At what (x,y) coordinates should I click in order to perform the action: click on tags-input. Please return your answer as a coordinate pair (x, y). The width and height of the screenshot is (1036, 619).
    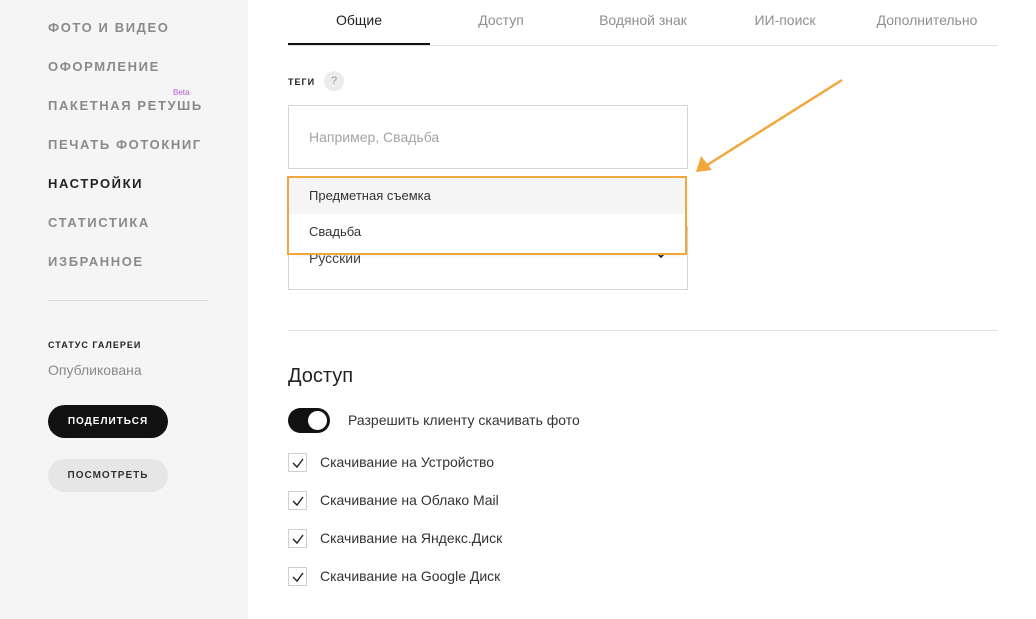
    Looking at the image, I should click on (488, 137).